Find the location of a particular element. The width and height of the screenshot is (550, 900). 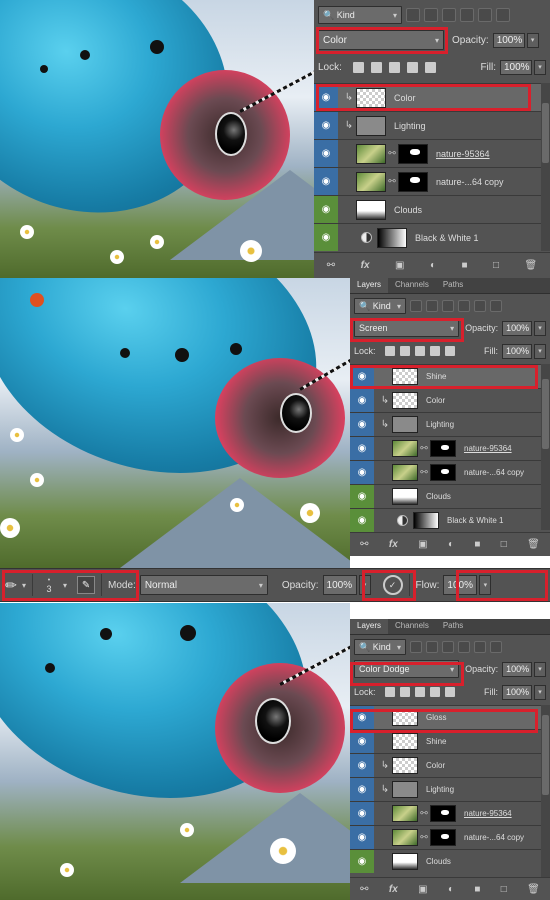

layer-row: ◉ ⚯ nature-...64 copy is located at coordinates (427, 181).